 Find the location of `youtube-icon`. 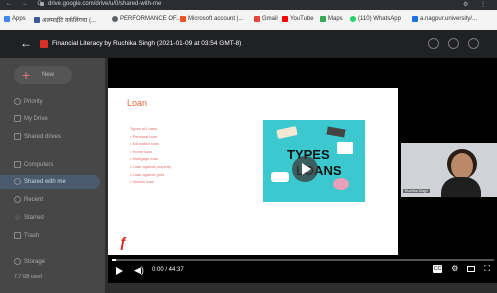

youtube-icon is located at coordinates (285, 19).